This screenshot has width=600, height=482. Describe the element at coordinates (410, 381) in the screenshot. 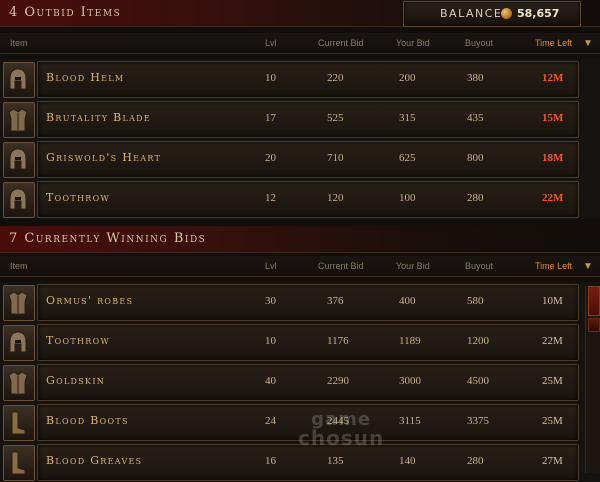

I see `your-bid: 3000` at that location.